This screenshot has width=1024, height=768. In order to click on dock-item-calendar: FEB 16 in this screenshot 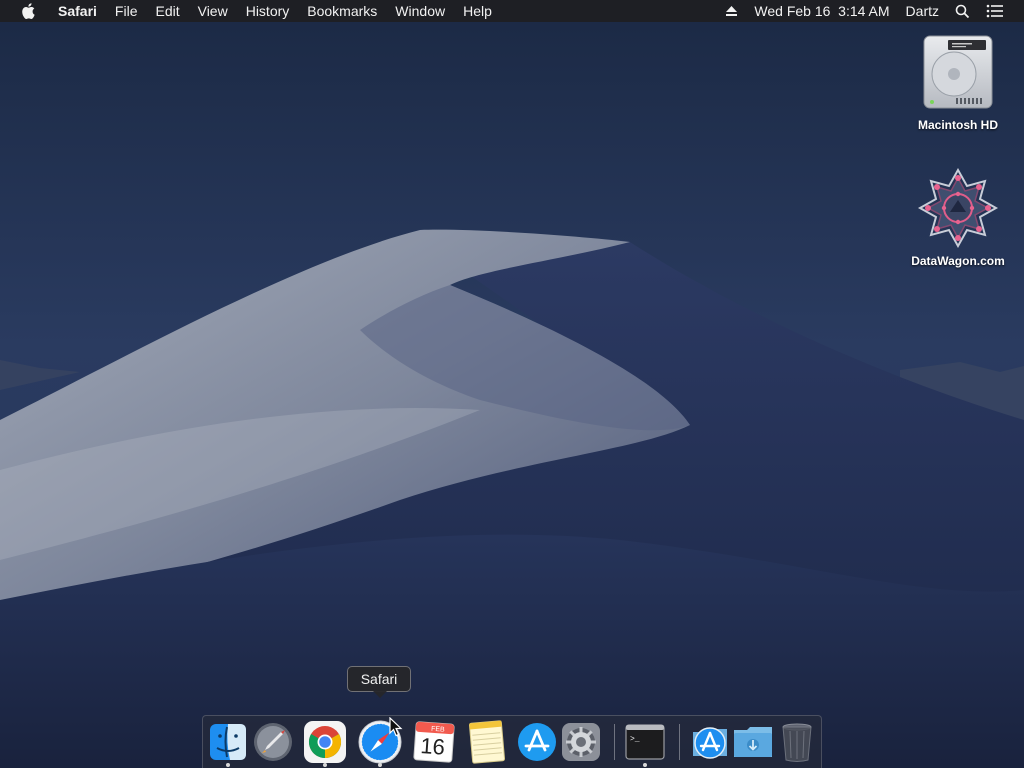, I will do `click(434, 742)`.